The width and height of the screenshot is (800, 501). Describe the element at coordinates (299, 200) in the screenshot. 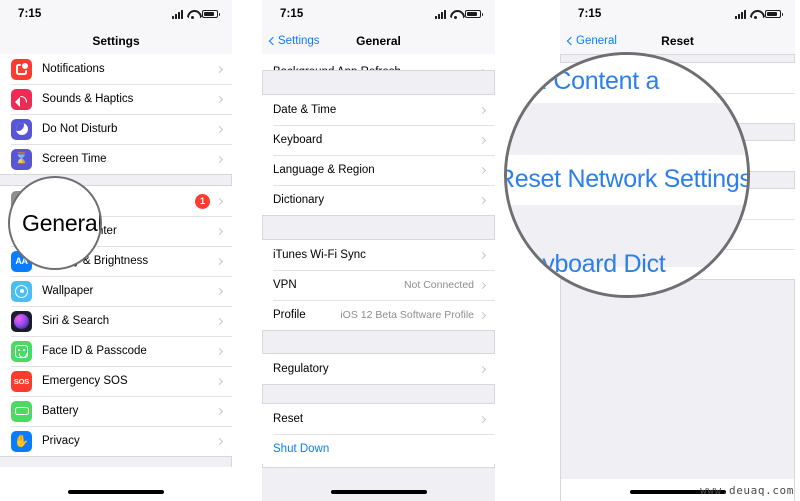

I see `row-label: Dictionary` at that location.